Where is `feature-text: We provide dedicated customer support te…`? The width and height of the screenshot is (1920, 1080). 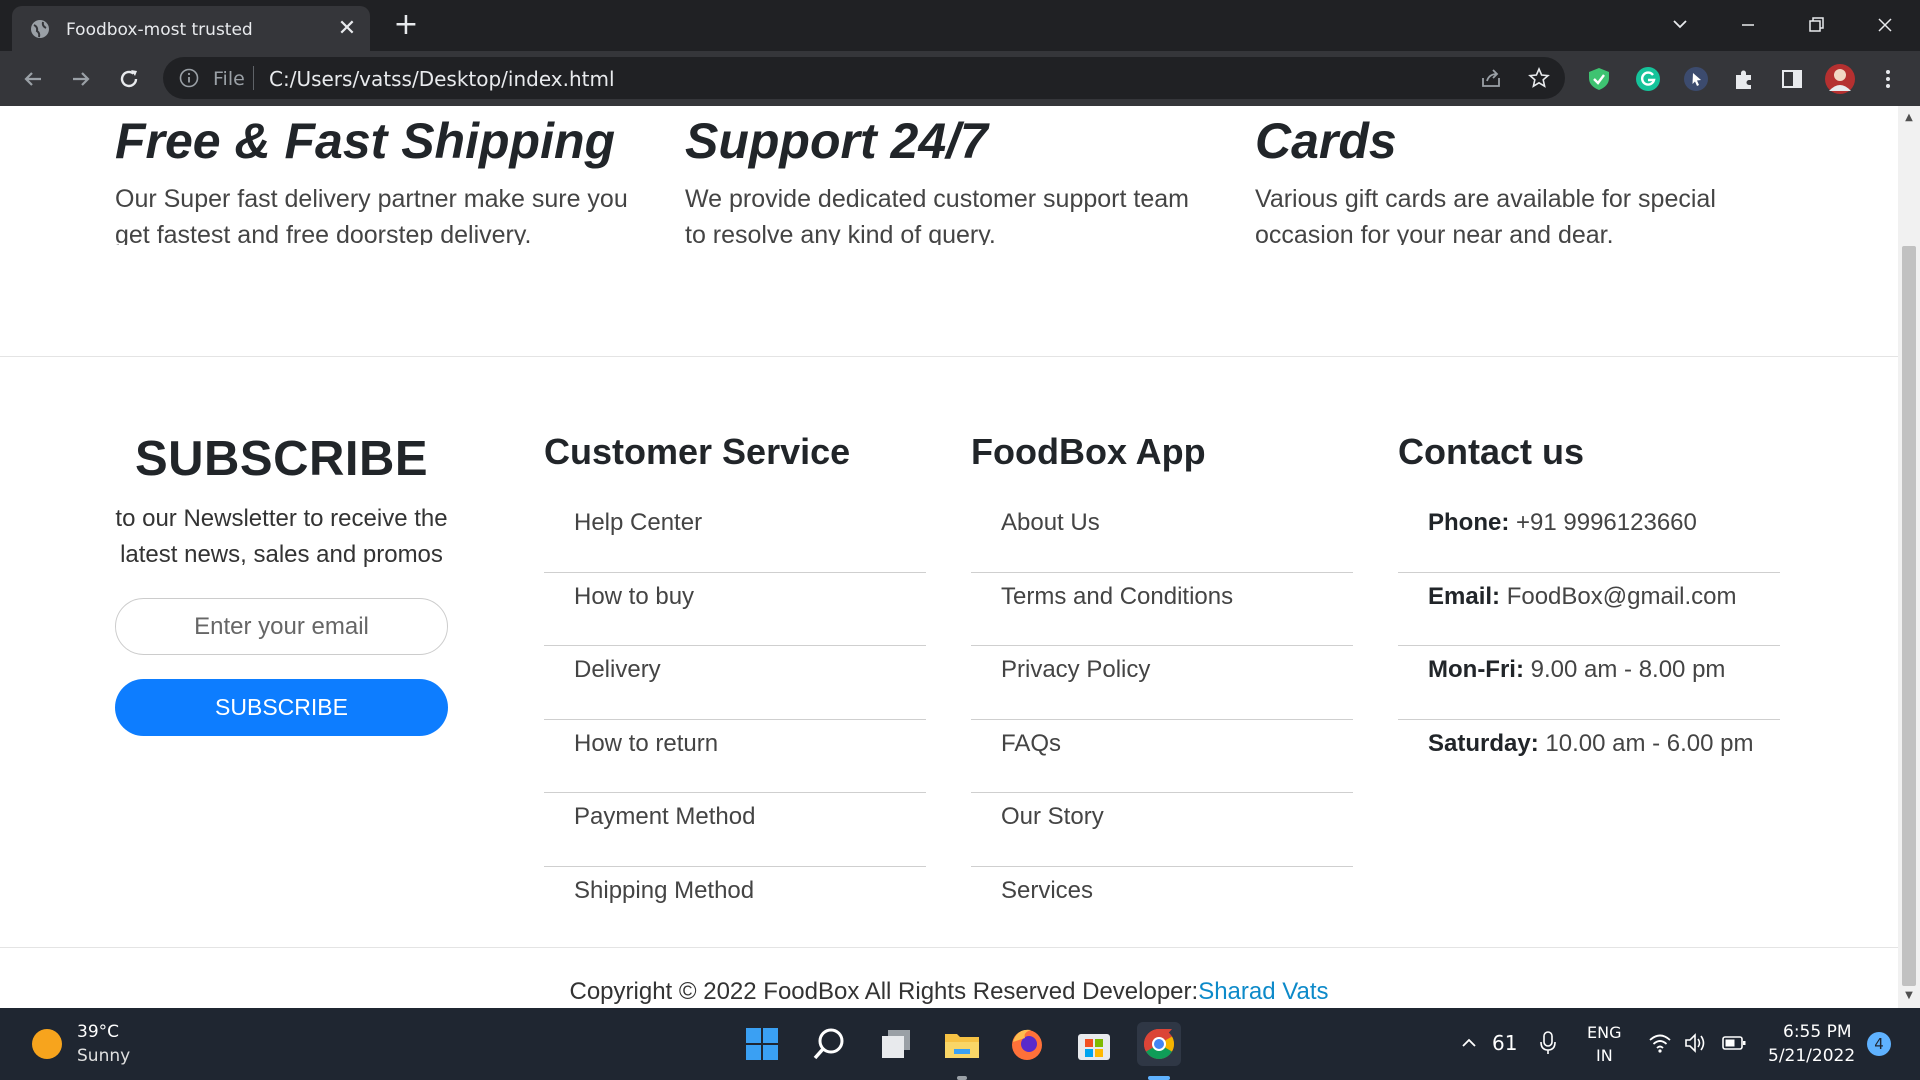
feature-text: We provide dedicated customer support te… is located at coordinates (937, 215).